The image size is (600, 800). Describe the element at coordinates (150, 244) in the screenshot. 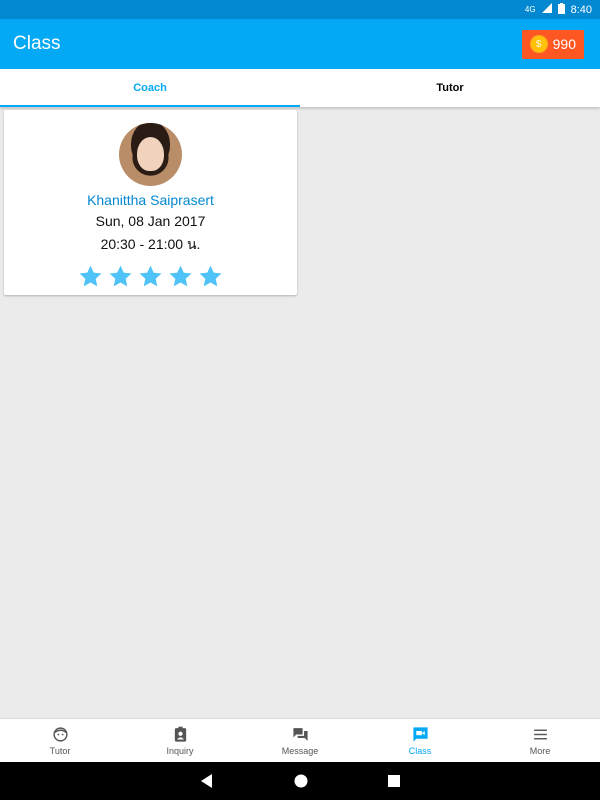

I see `class-time: 20:30 - 21:00 น.` at that location.